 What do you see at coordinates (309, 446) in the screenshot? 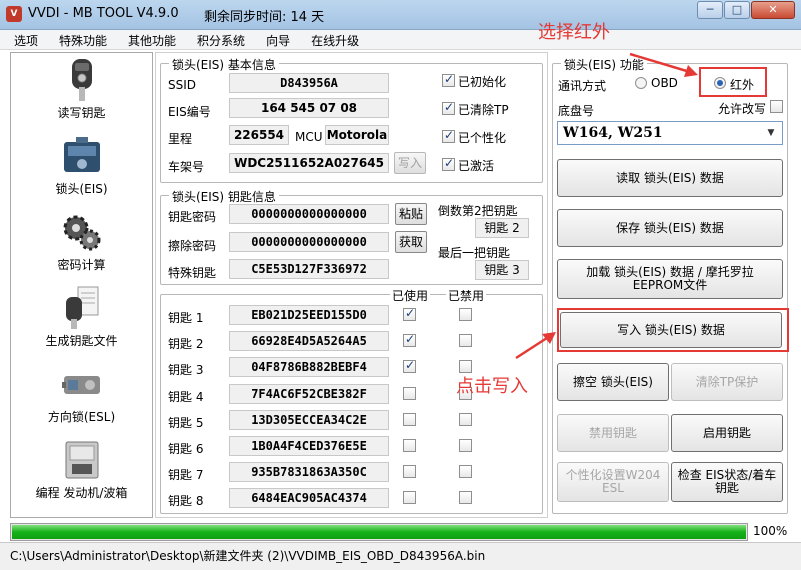
I see `key-row-value: 1B0A4F4CED376E5E` at bounding box center [309, 446].